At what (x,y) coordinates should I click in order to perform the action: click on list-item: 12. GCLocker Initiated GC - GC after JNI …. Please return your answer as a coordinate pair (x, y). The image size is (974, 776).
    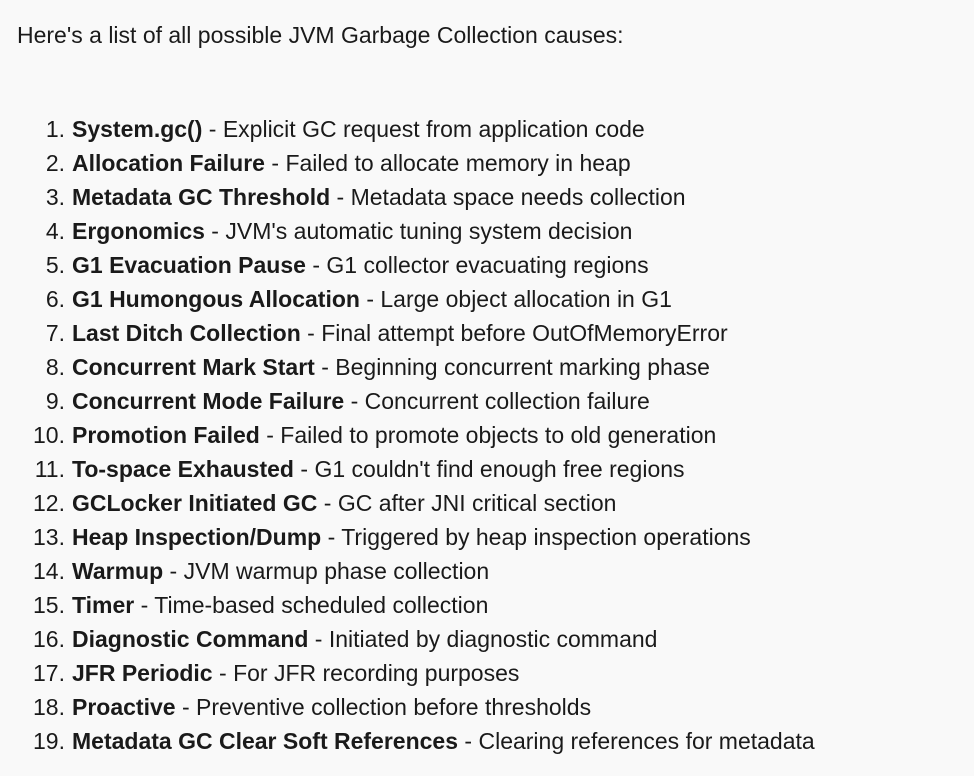
    Looking at the image, I should click on (487, 505).